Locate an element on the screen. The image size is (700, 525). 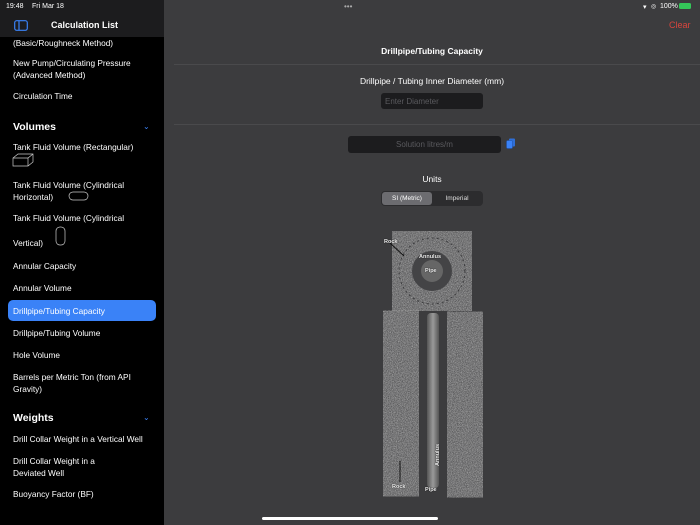
list-item: (Basic/Roughneck Method) is located at coordinates (85, 43).